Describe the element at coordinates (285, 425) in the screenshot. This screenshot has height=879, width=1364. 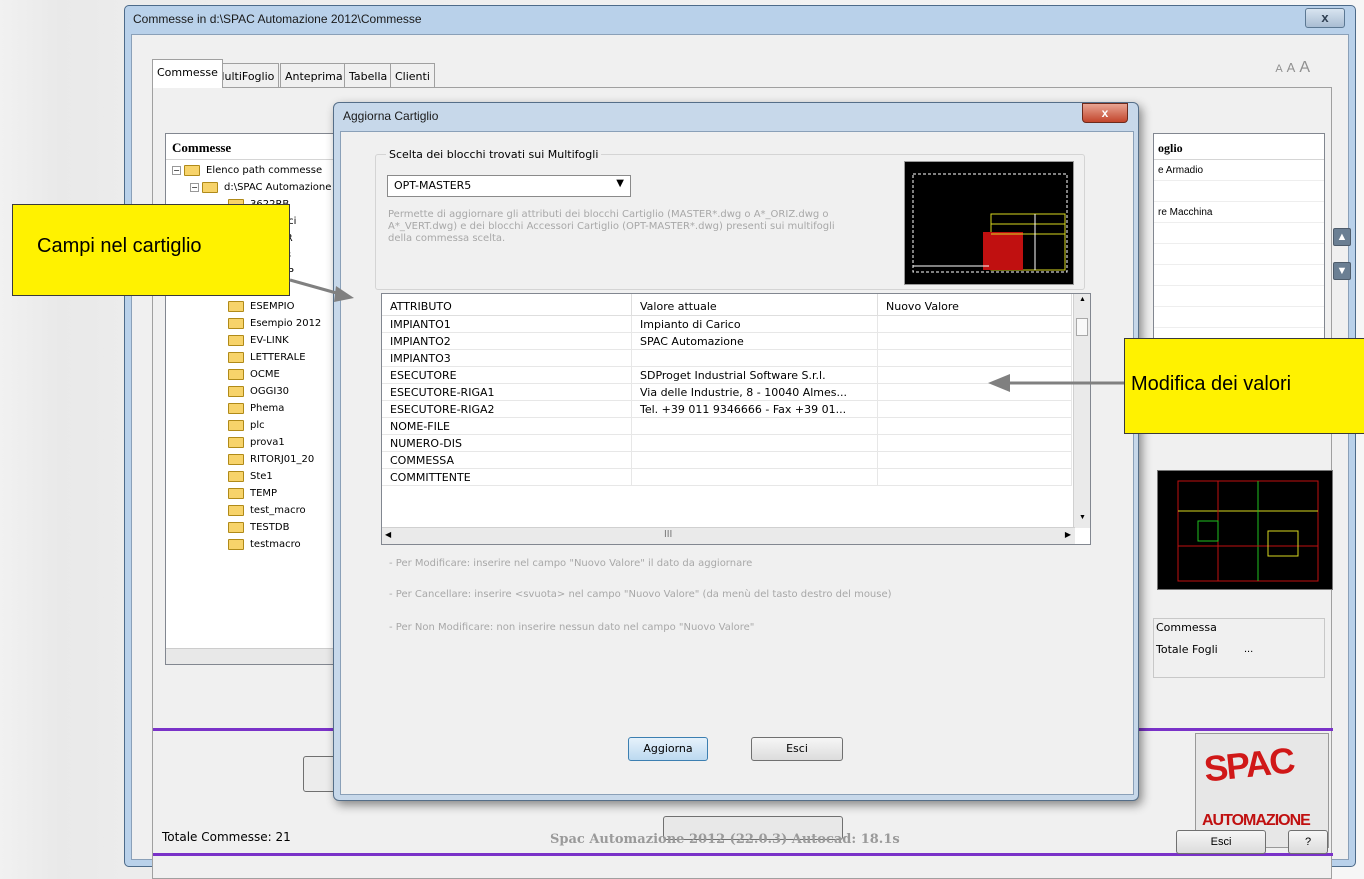
I see `tree-node-commessa: plc` at that location.